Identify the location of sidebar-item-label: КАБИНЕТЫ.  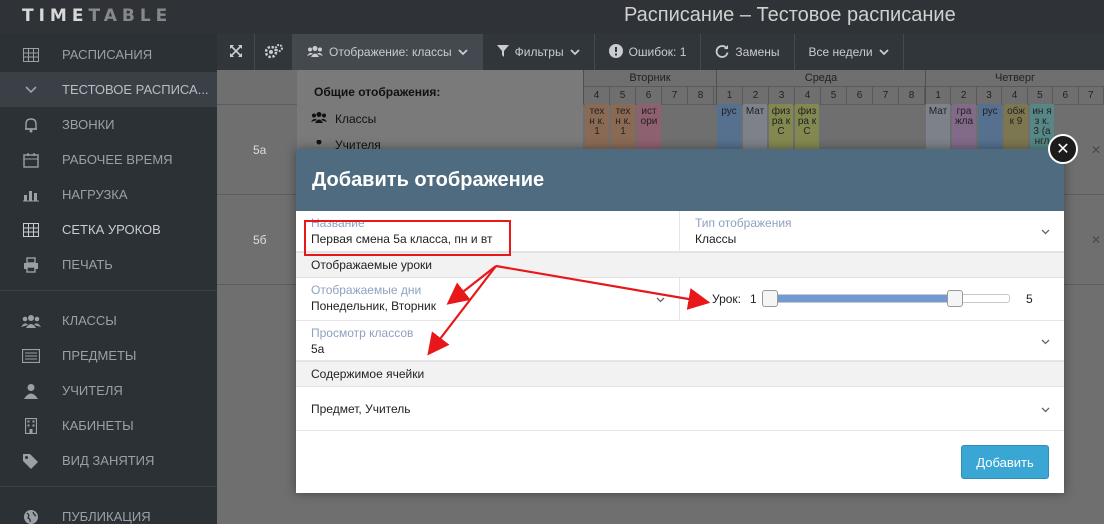
(98, 425).